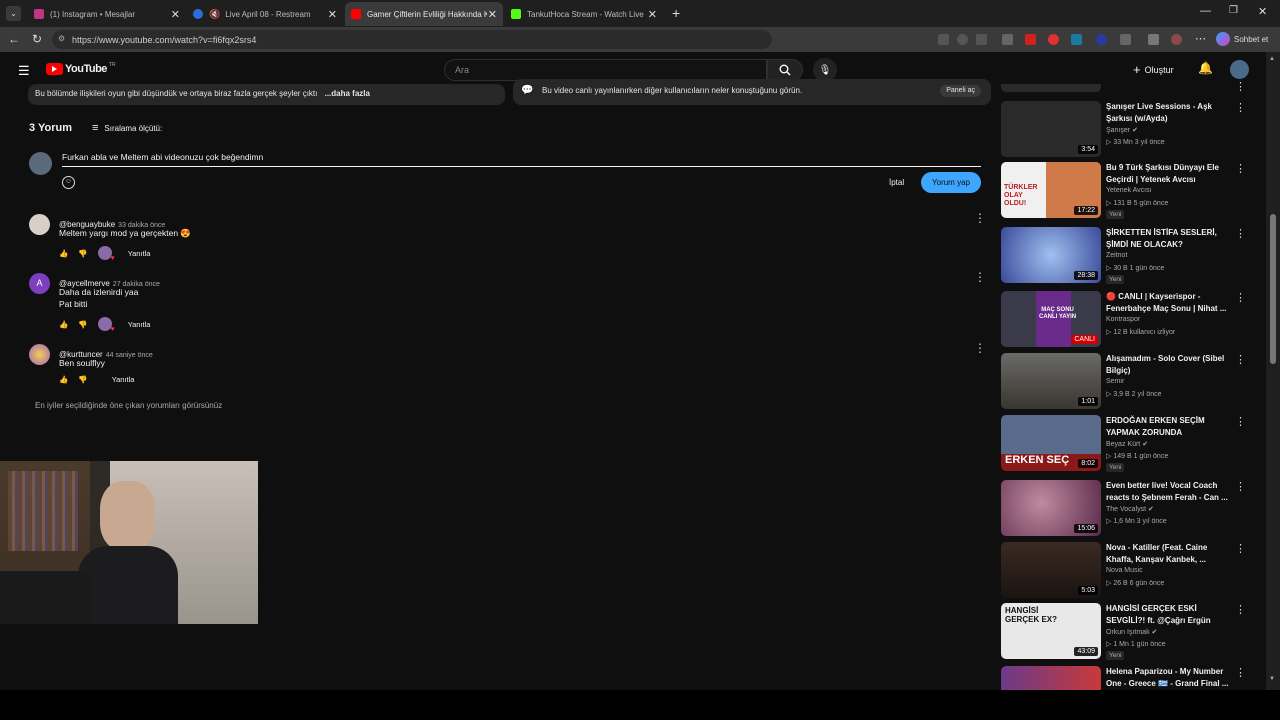 The width and height of the screenshot is (1280, 720). What do you see at coordinates (896, 182) in the screenshot?
I see `cancel-button: İptal` at bounding box center [896, 182].